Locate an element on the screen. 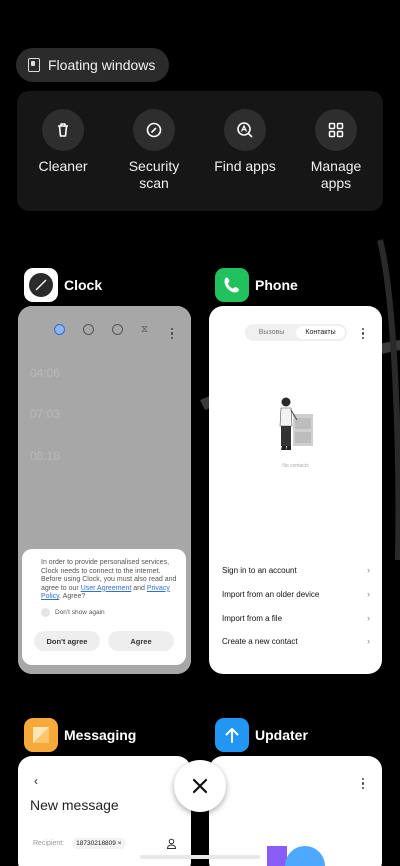 The height and width of the screenshot is (866, 400). world-clock-icon is located at coordinates (88, 329).